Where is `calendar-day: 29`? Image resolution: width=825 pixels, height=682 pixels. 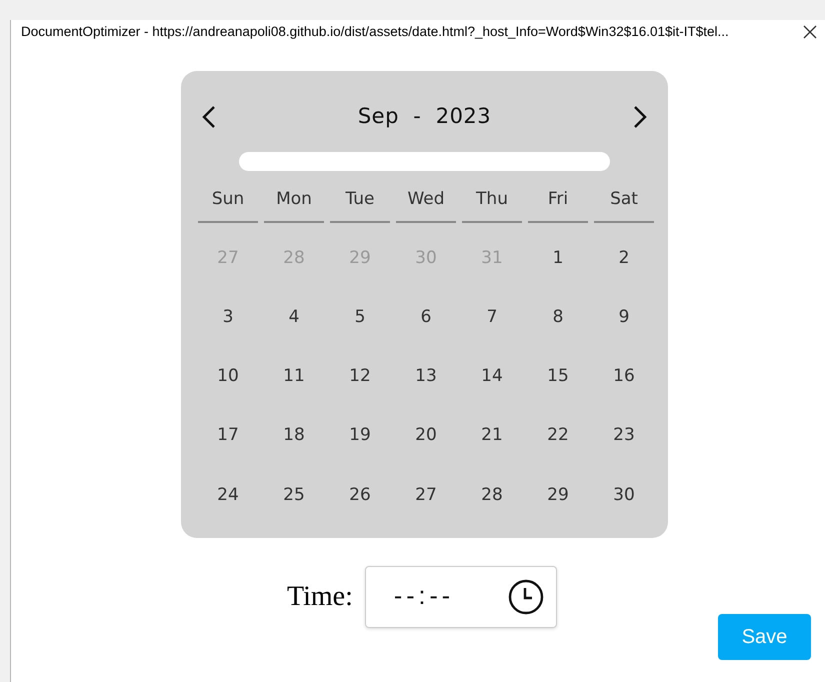
calendar-day: 29 is located at coordinates (558, 495).